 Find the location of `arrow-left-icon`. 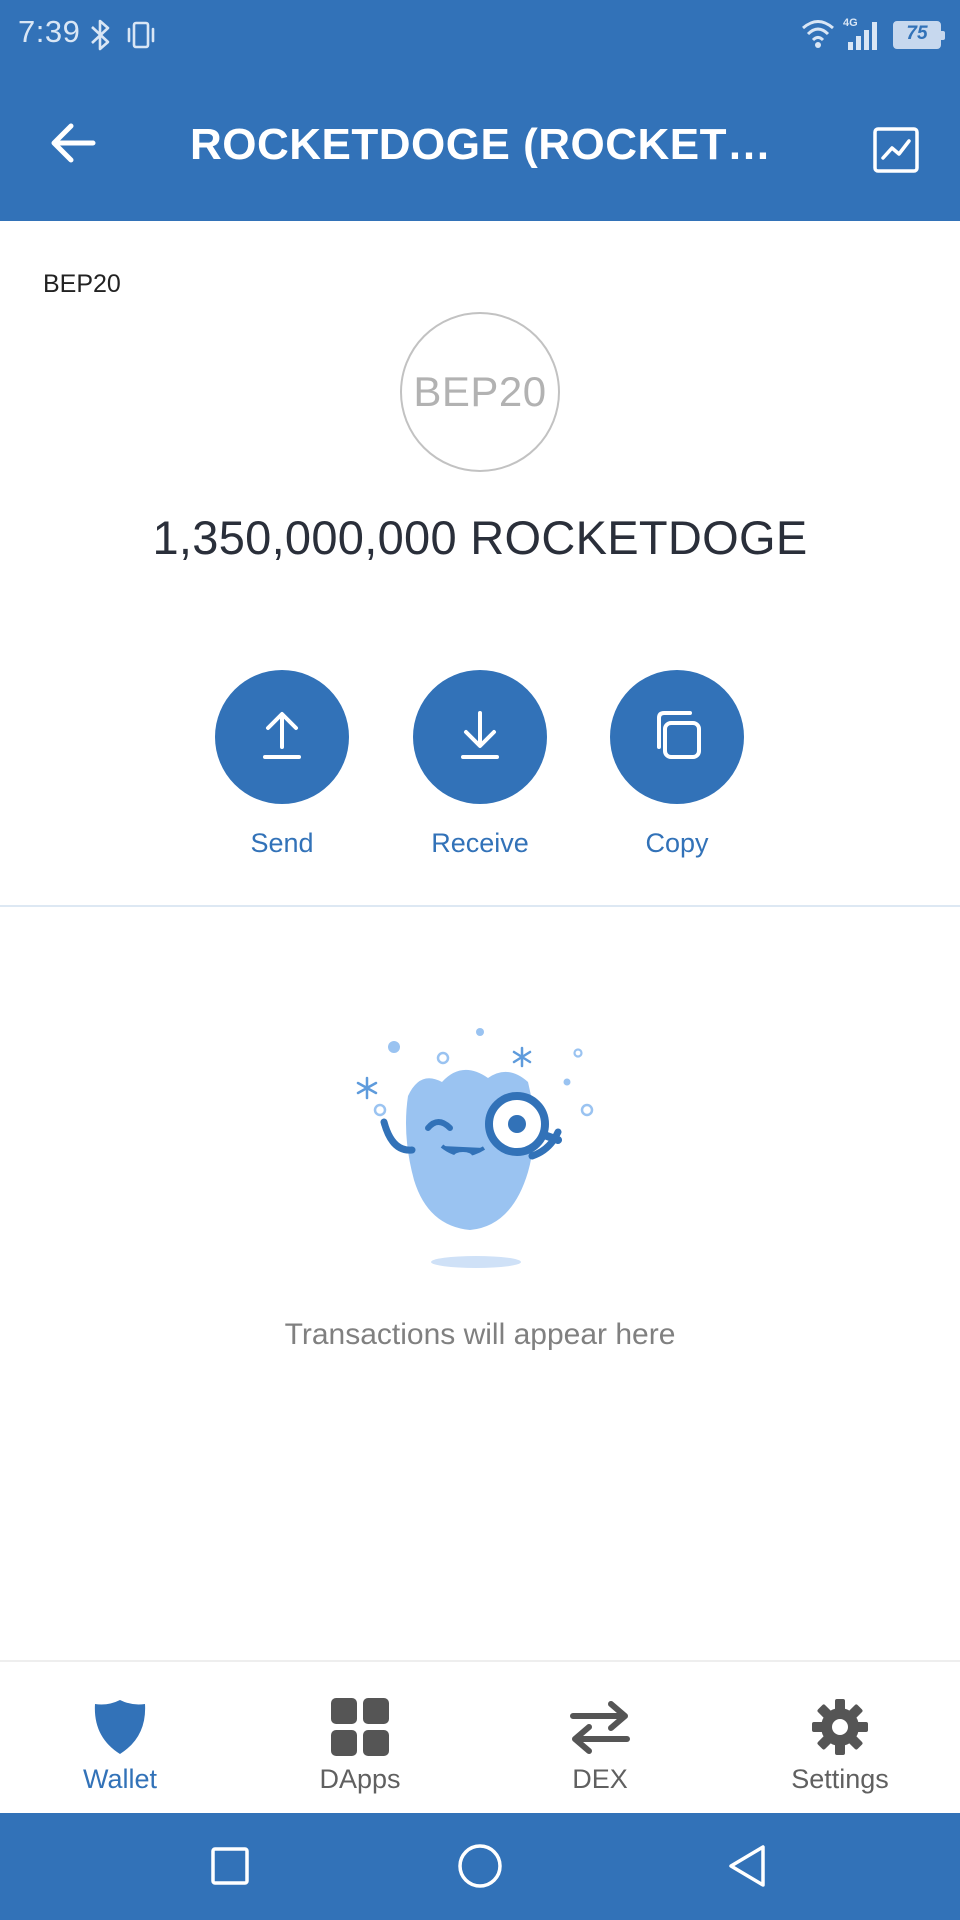

arrow-left-icon is located at coordinates (73, 145).